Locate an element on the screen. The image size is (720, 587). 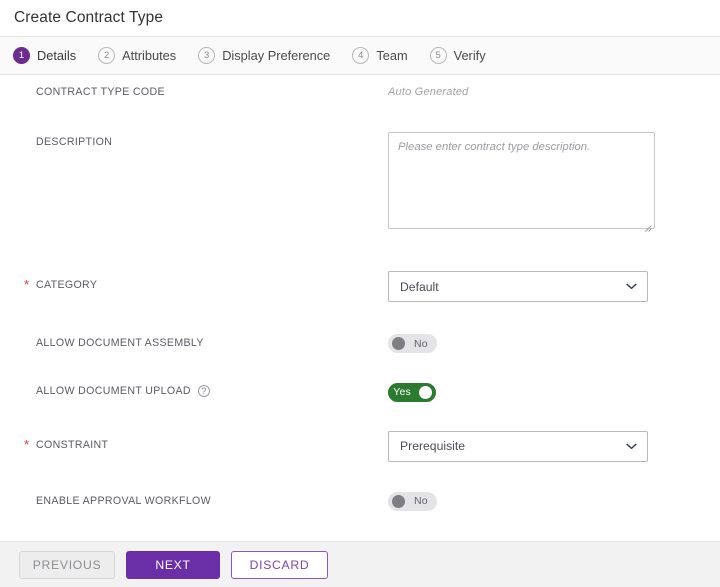
description-field-wrapper is located at coordinates (521, 183).